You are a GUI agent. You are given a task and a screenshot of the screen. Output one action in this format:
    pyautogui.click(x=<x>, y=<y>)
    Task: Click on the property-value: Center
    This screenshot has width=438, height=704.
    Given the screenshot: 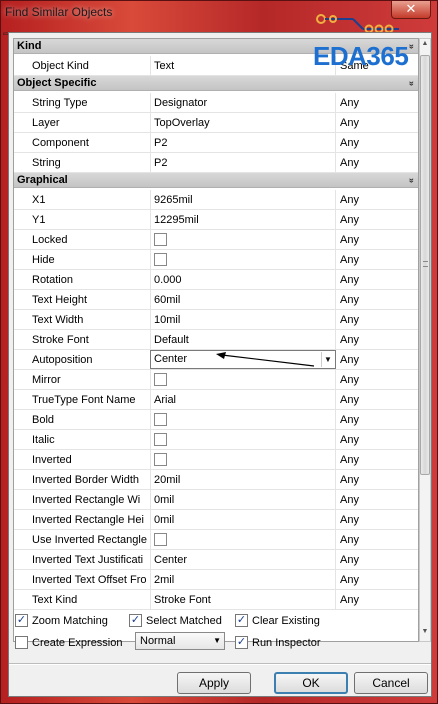 What is the action you would take?
    pyautogui.click(x=243, y=560)
    